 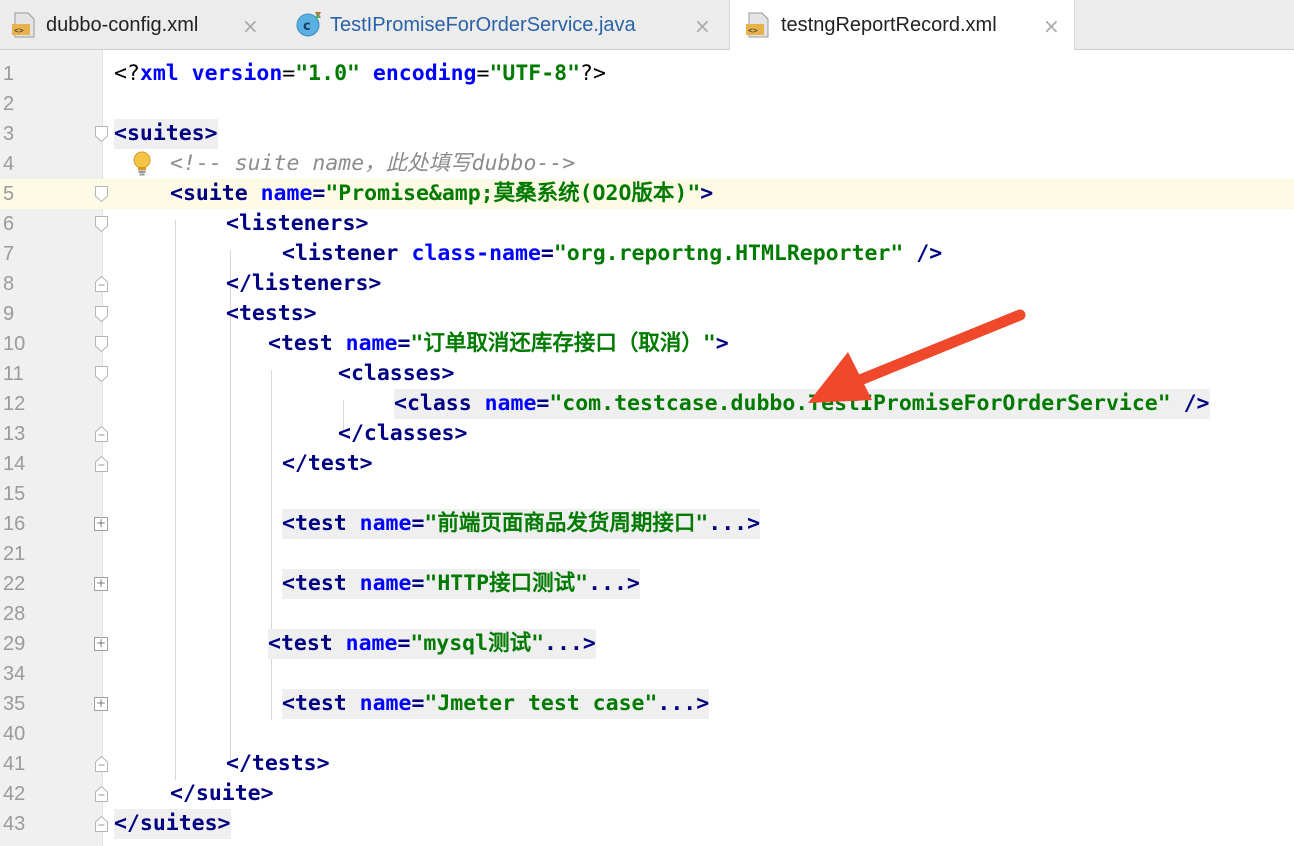 What do you see at coordinates (9, 224) in the screenshot?
I see `line-number: 6` at bounding box center [9, 224].